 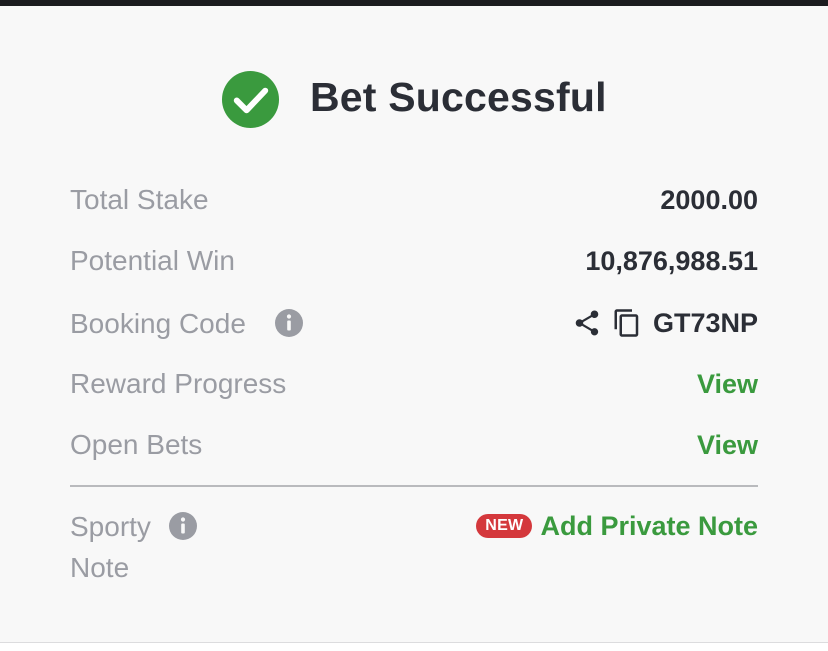 What do you see at coordinates (414, 486) in the screenshot?
I see `divider` at bounding box center [414, 486].